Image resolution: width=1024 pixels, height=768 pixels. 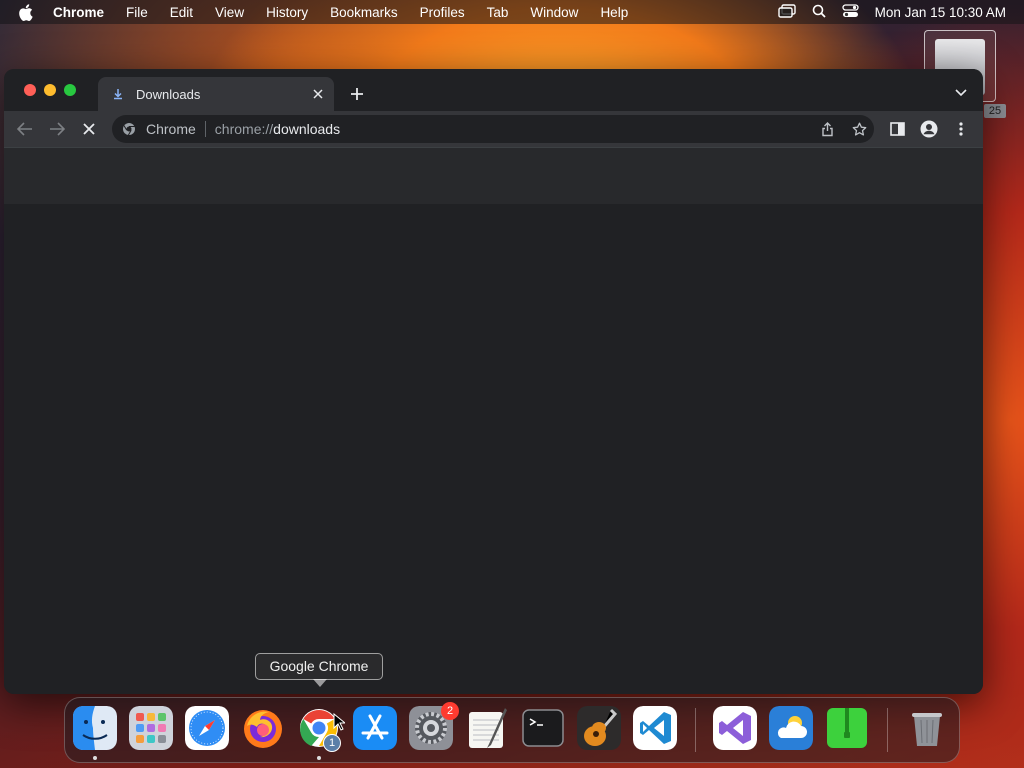 I want to click on archive-utility-icon, so click(x=847, y=728).